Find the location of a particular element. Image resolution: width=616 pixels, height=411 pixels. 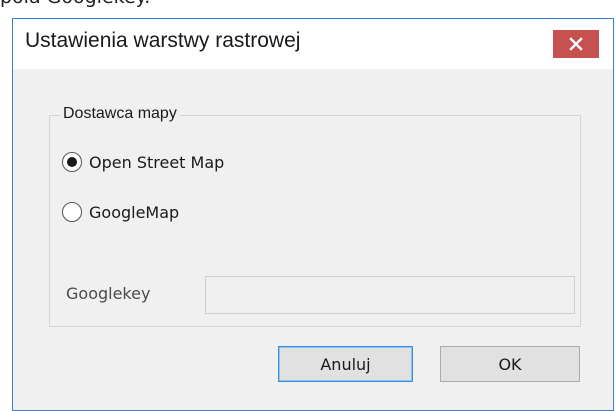

radio-label-open-street-map: Open Street Map is located at coordinates (157, 162).